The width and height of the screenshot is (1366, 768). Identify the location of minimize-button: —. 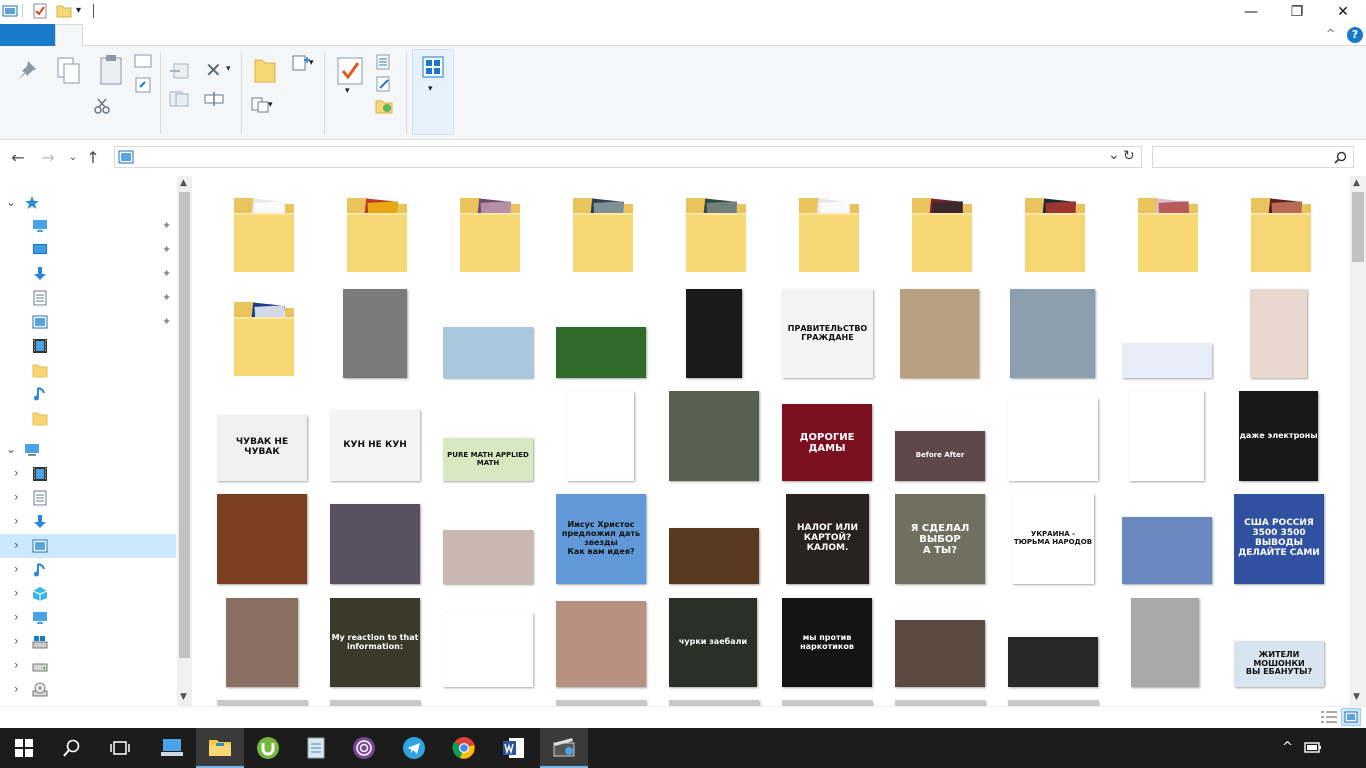
(1251, 12).